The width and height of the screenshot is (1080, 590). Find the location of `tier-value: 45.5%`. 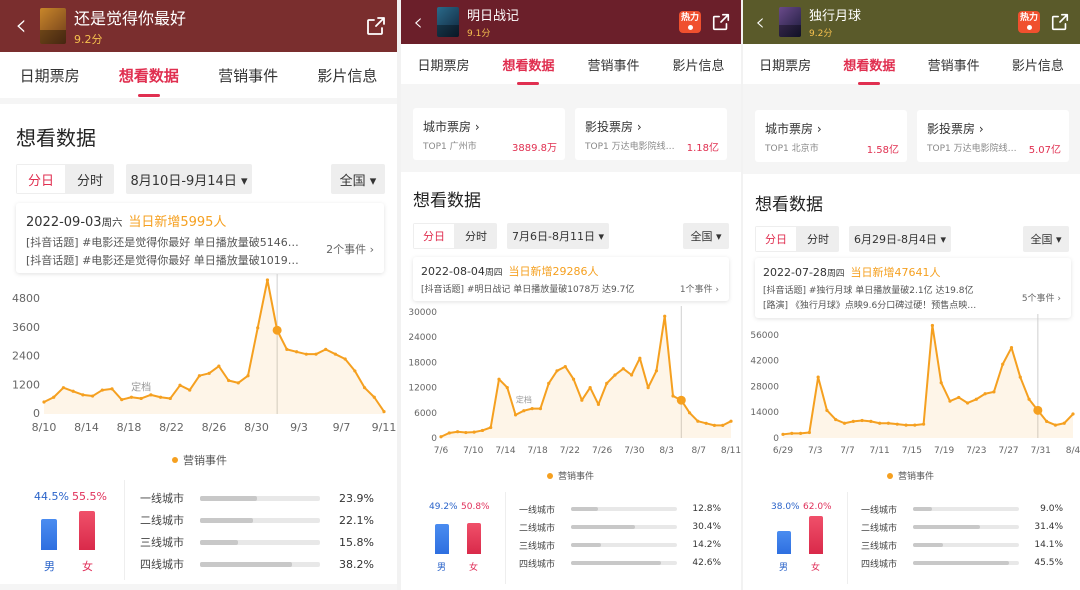

tier-value: 45.5% is located at coordinates (1048, 563).